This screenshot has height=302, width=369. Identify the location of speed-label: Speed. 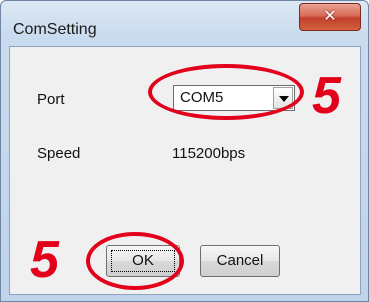
(59, 153).